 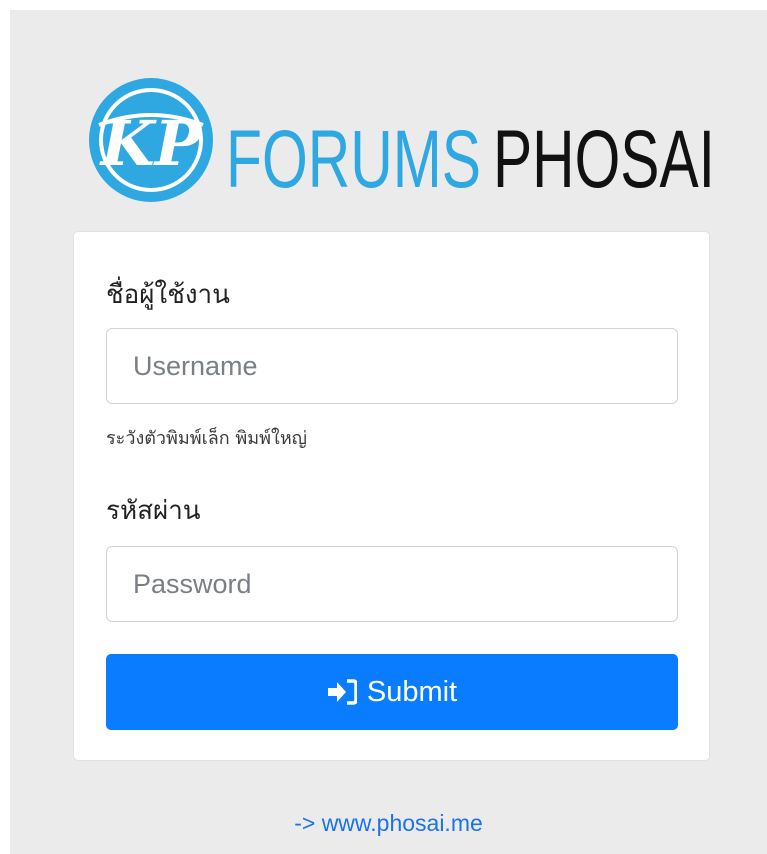 What do you see at coordinates (388, 823) in the screenshot?
I see `phosai-link: -> www.phosai.me` at bounding box center [388, 823].